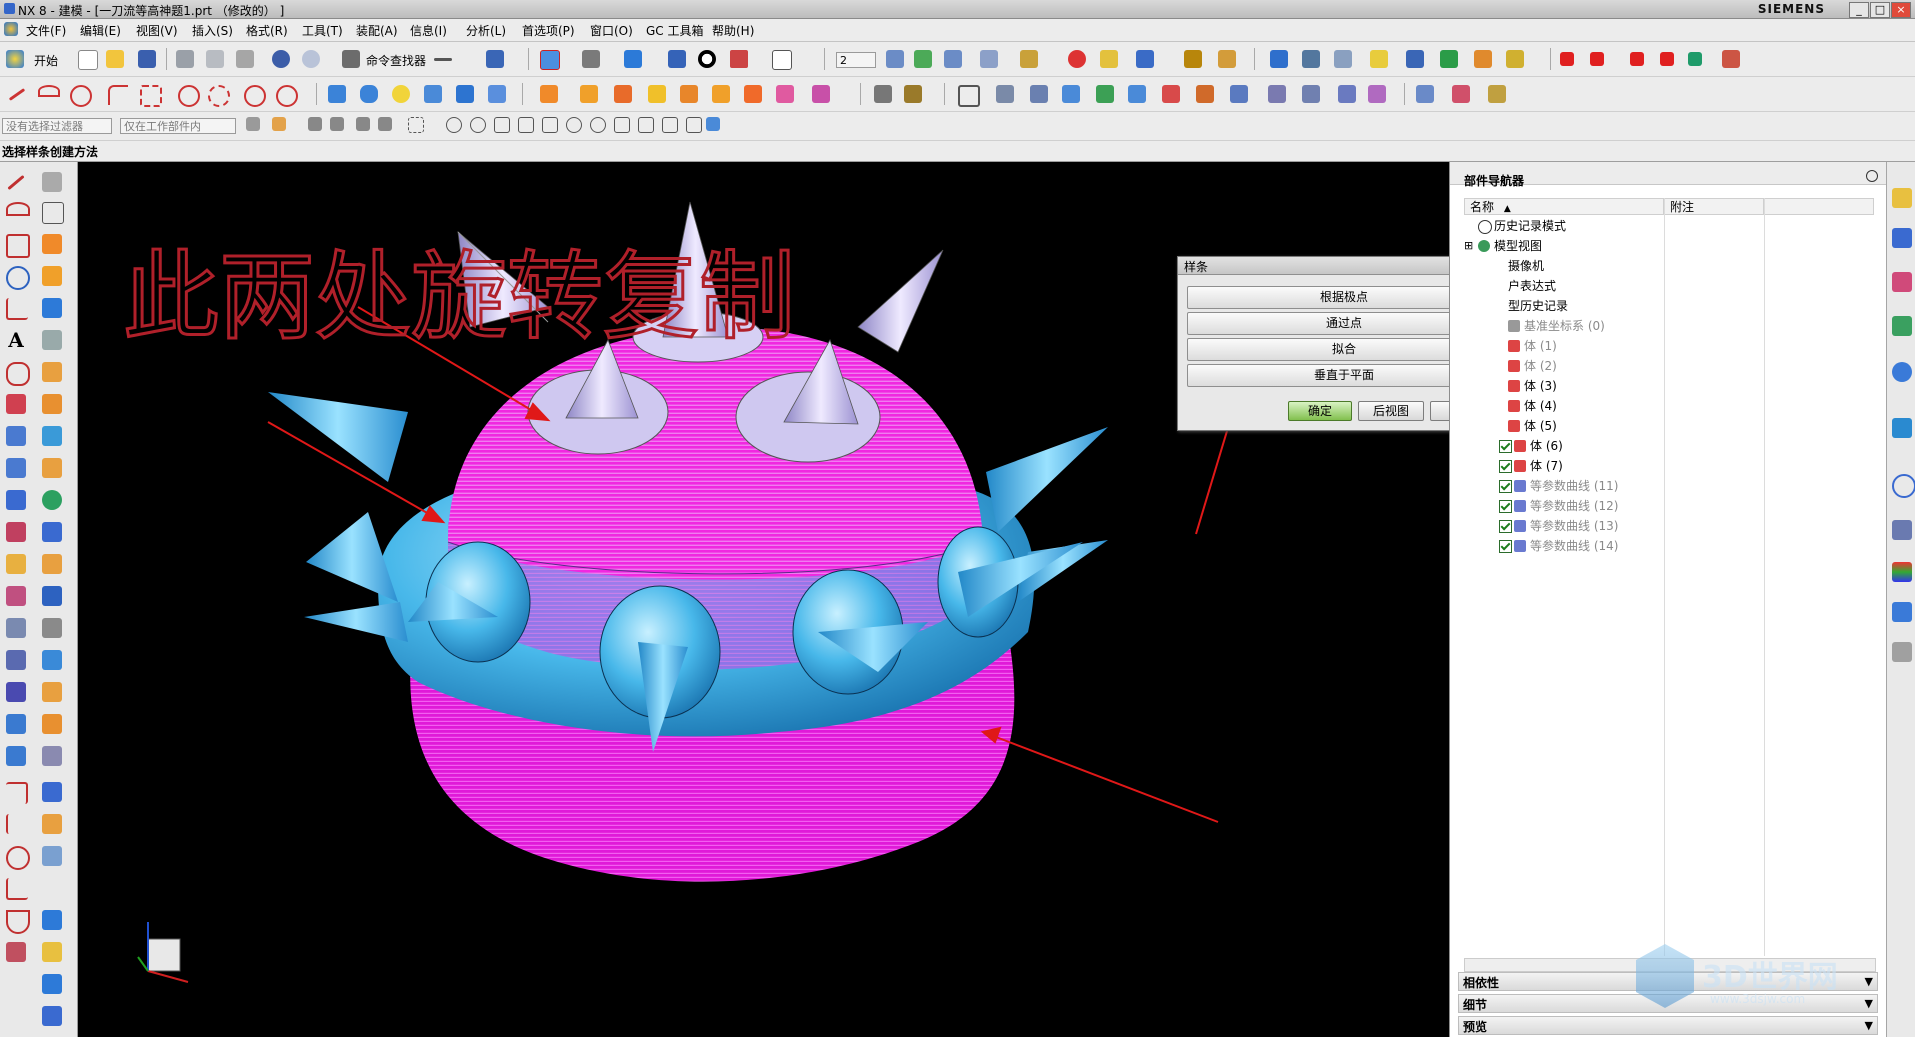 Image resolution: width=1915 pixels, height=1037 pixels. Describe the element at coordinates (81, 96) in the screenshot. I see `spline-icon` at that location.